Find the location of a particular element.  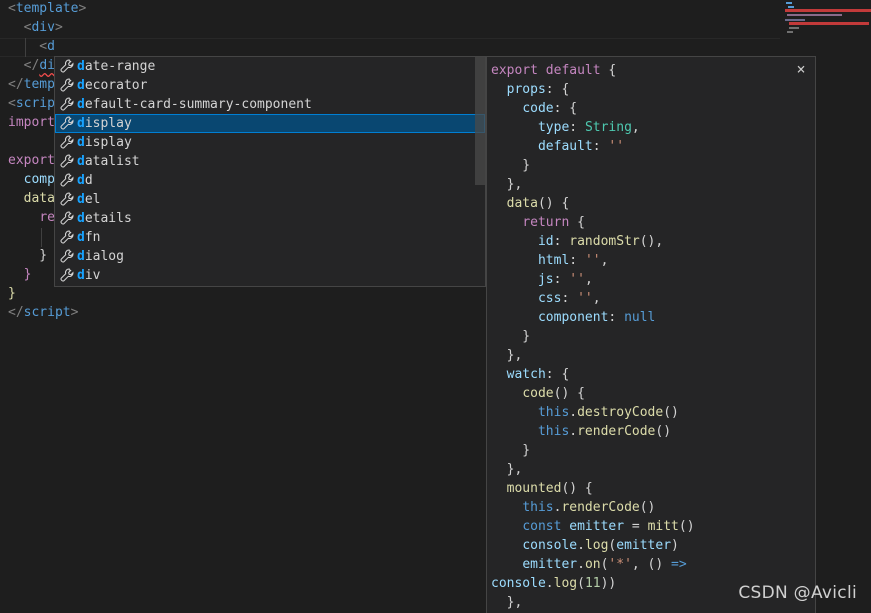

code-token: : { is located at coordinates (565, 108).